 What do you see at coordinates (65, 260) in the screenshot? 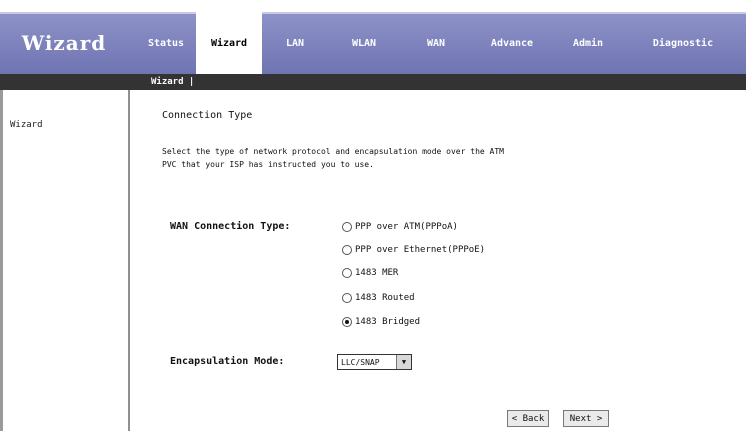
I see `sidebar: Wizard` at bounding box center [65, 260].